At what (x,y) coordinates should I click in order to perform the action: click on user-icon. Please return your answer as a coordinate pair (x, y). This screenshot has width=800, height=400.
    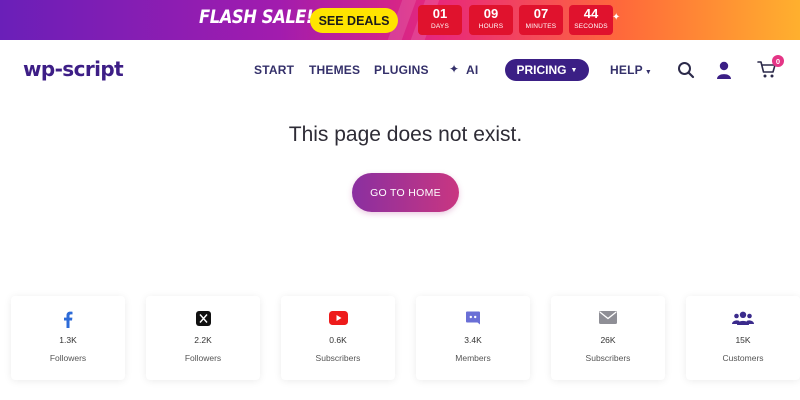
    Looking at the image, I should click on (724, 70).